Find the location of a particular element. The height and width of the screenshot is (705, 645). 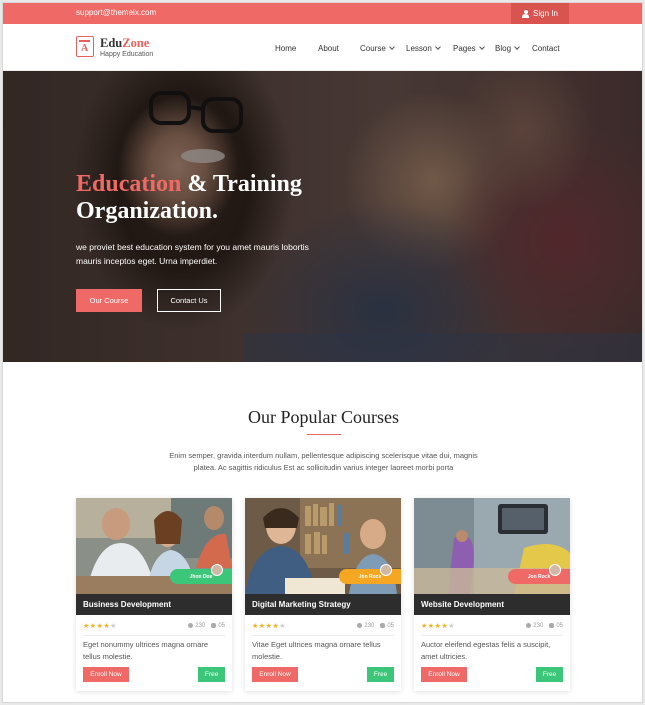

nav-label: Lesson is located at coordinates (419, 48).